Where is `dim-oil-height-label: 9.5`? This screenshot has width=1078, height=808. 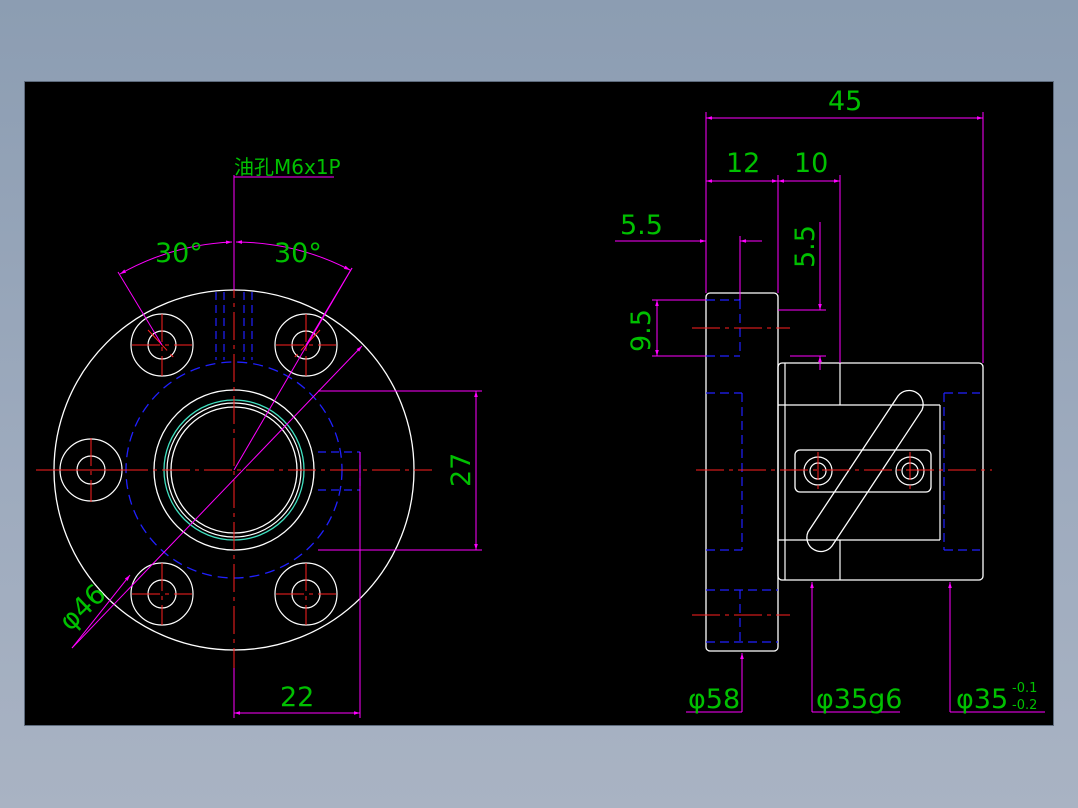
dim-oil-height-label: 9.5 is located at coordinates (641, 330).